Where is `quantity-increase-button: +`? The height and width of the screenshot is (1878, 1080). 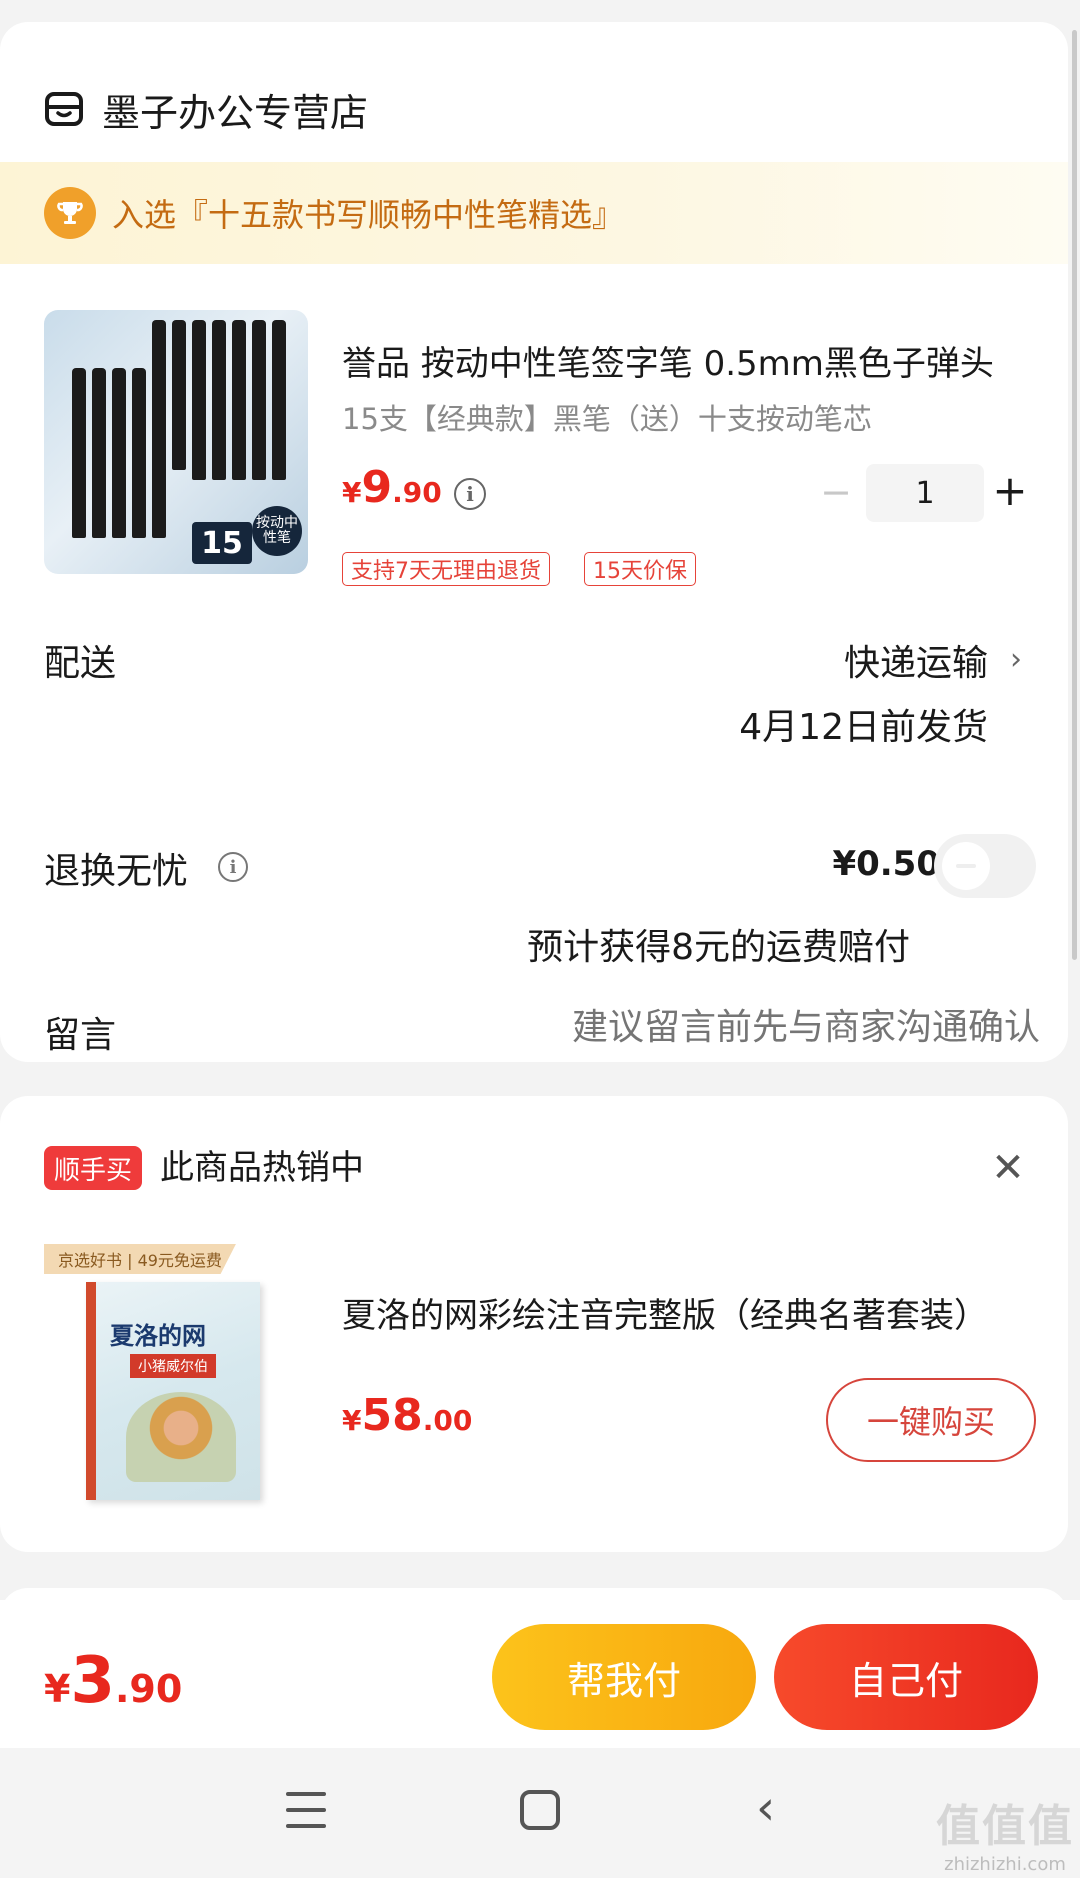
quantity-increase-button: + is located at coordinates (1010, 490).